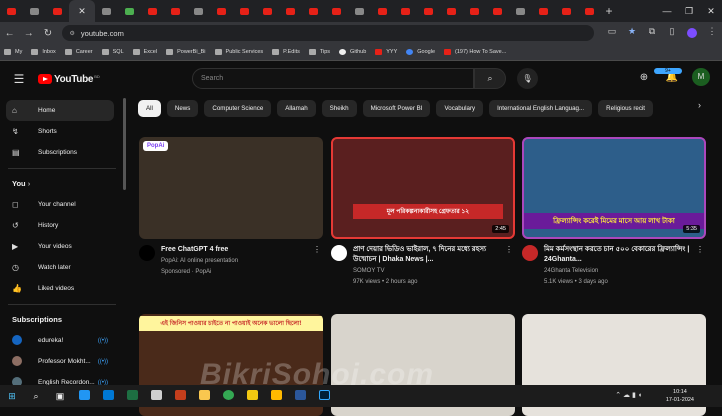 This screenshot has height=416, width=722. Describe the element at coordinates (47, 33) in the screenshot. I see `reload-icon: ↻` at that location.